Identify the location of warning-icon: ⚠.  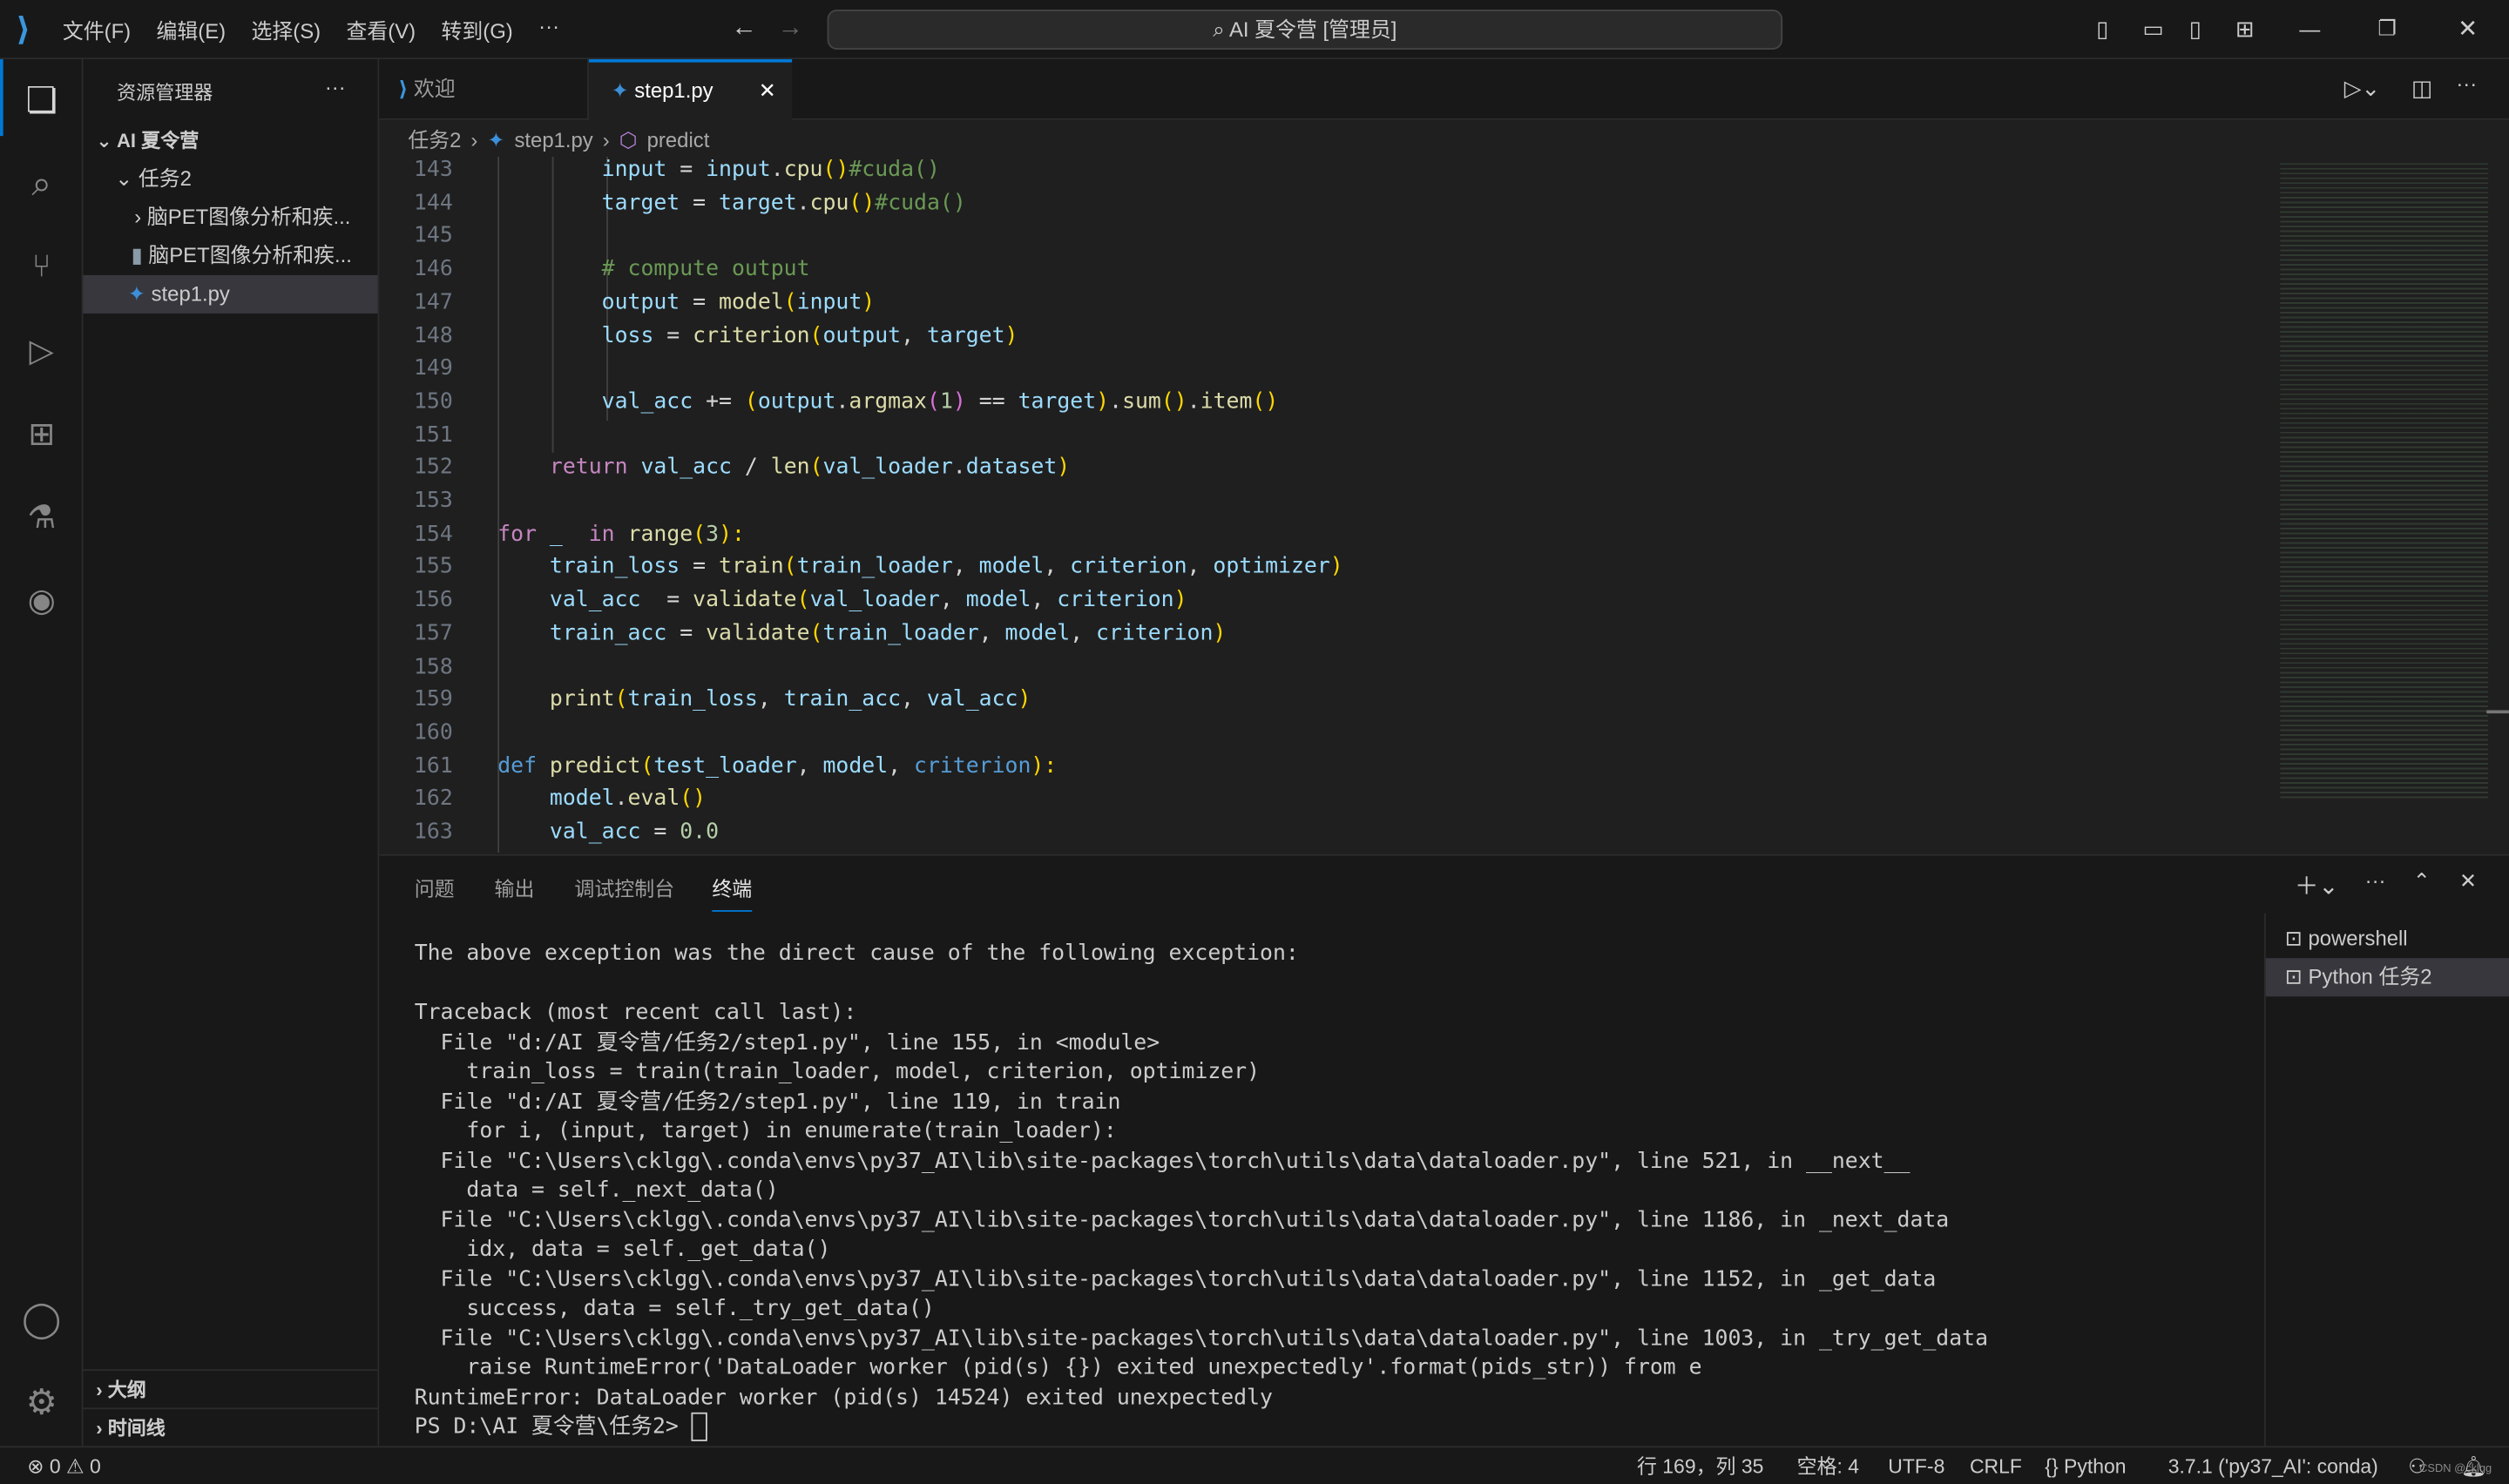
(78, 1467).